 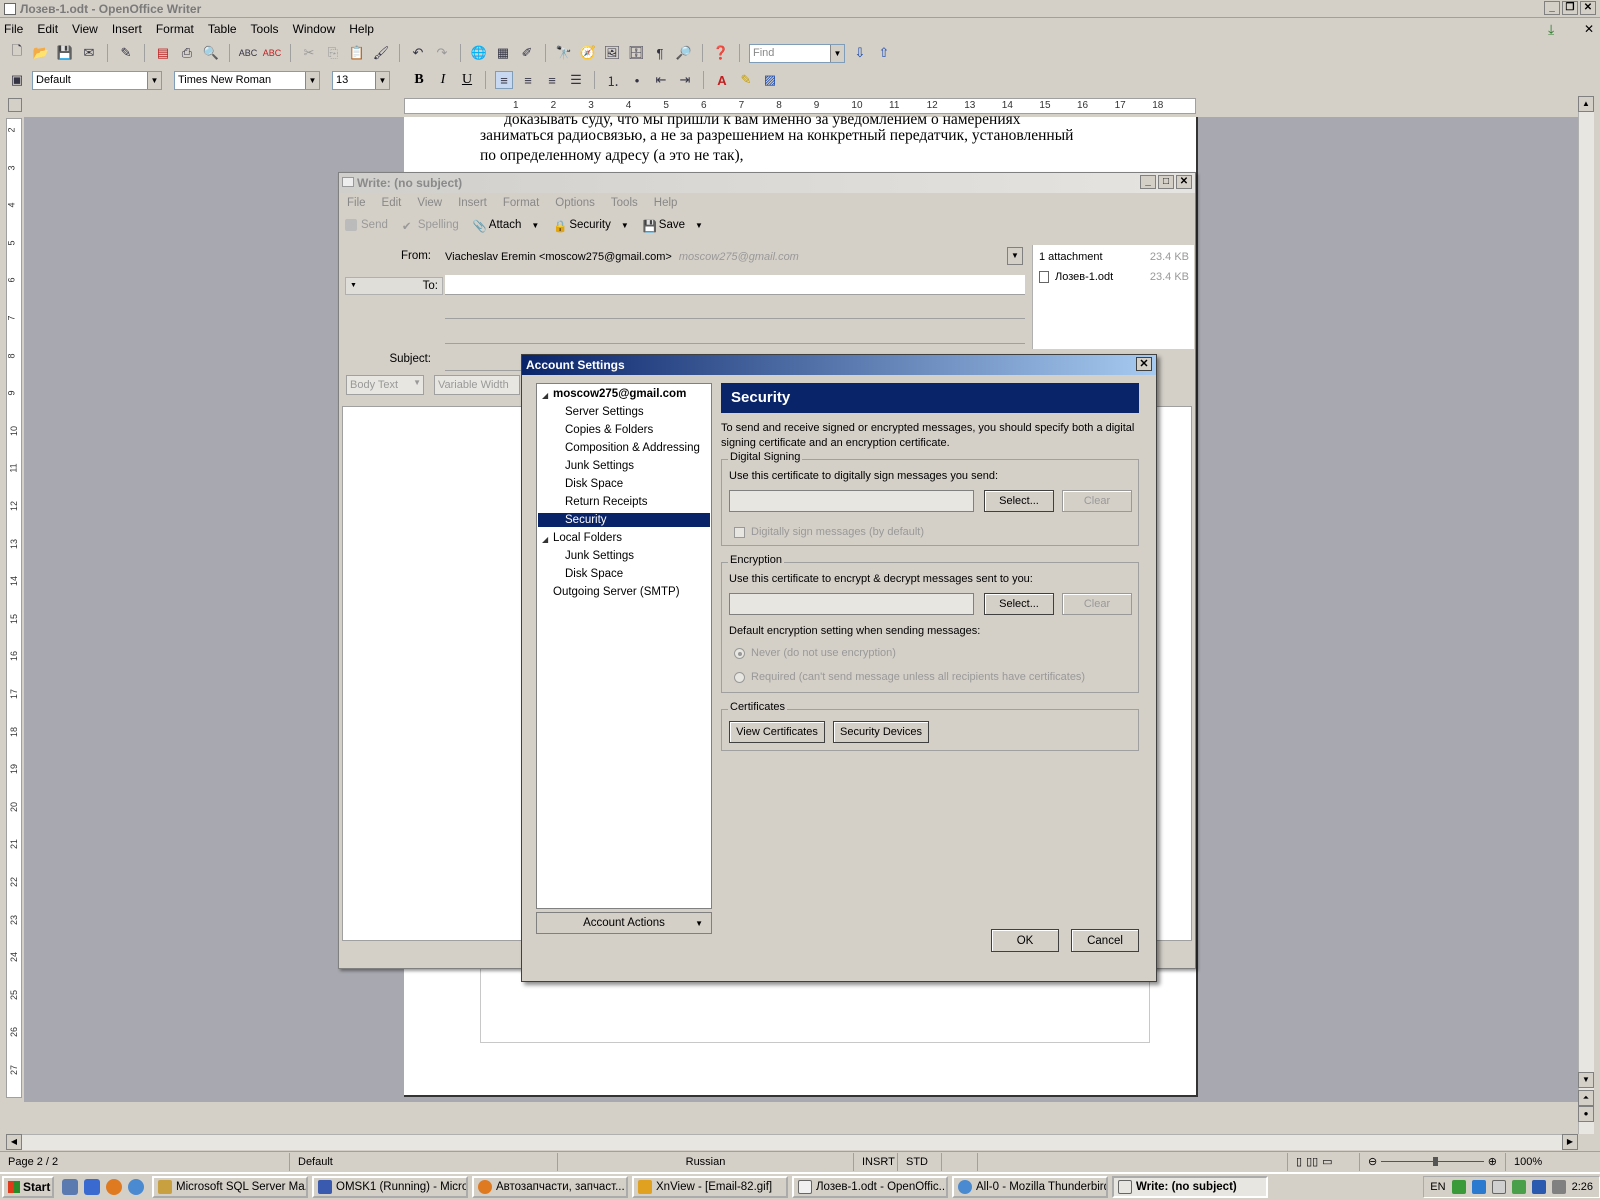 What do you see at coordinates (163, 53) in the screenshot?
I see `export-pdf-icon: ▤` at bounding box center [163, 53].